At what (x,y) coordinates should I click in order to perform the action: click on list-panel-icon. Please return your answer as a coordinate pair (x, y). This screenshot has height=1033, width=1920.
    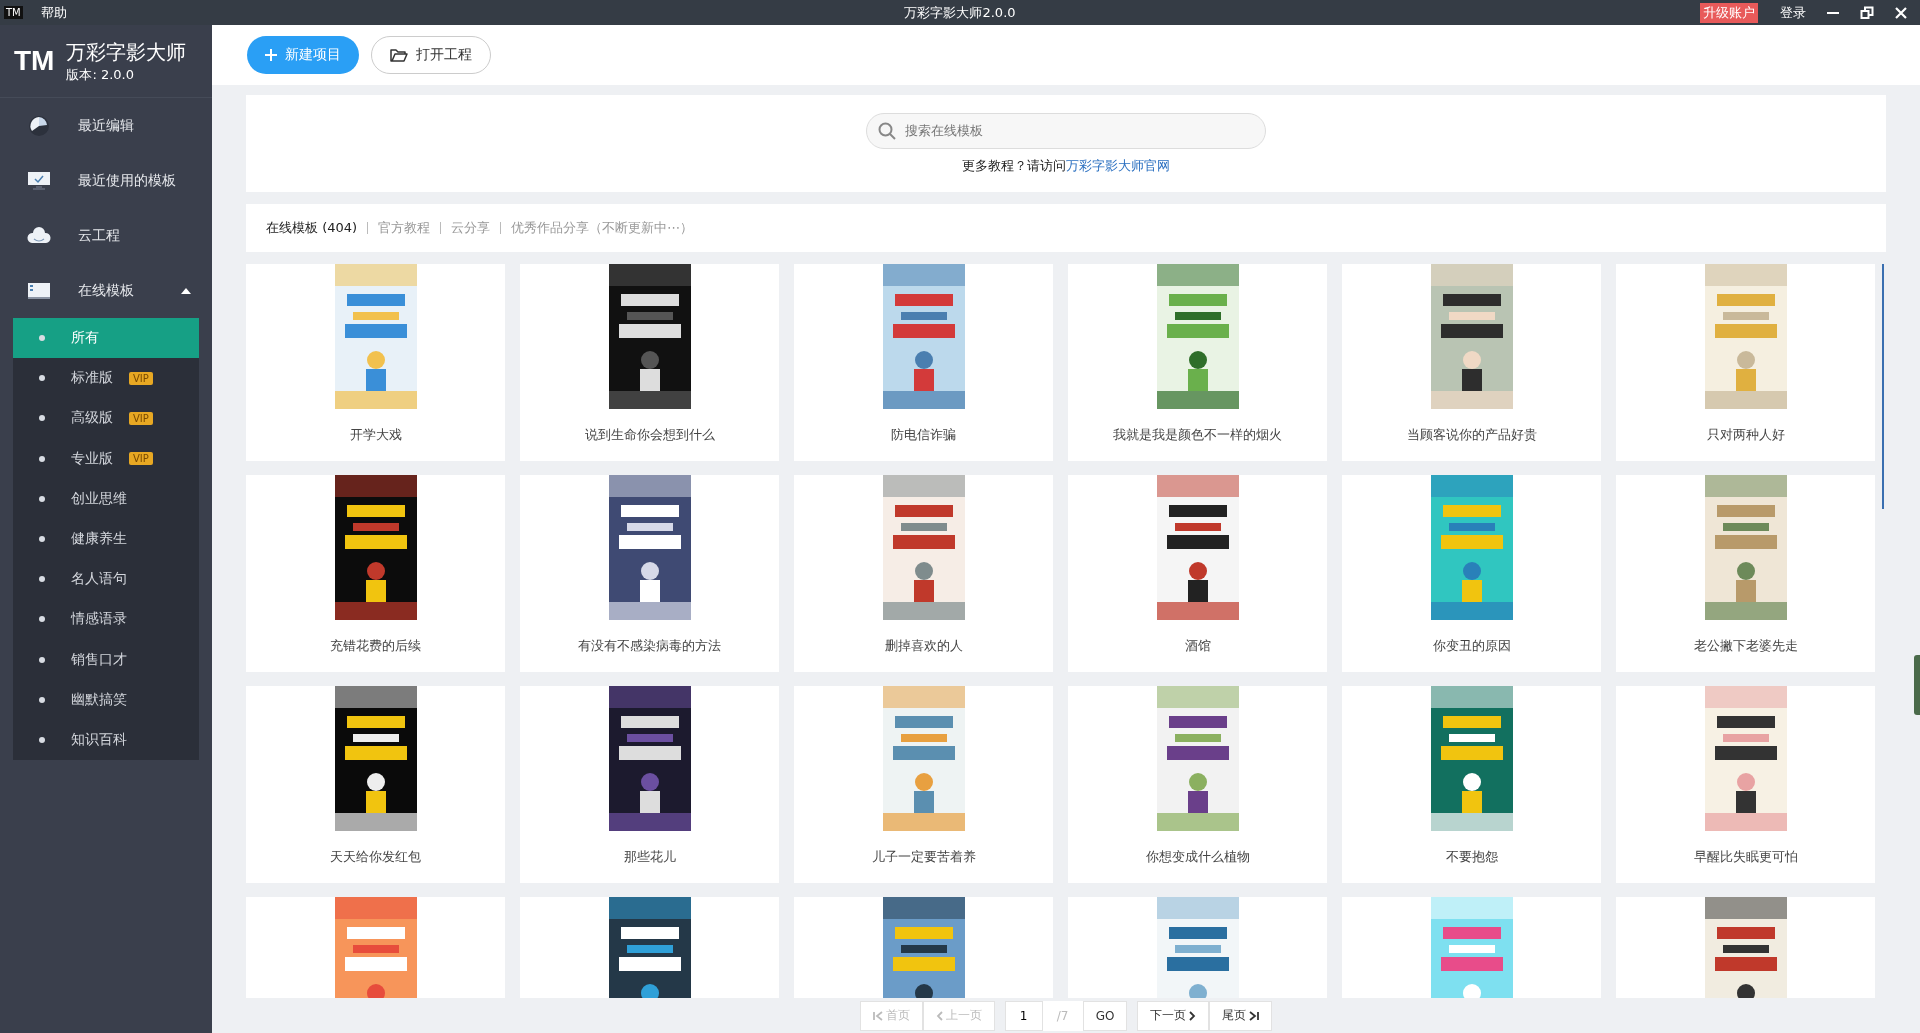
    Looking at the image, I should click on (39, 290).